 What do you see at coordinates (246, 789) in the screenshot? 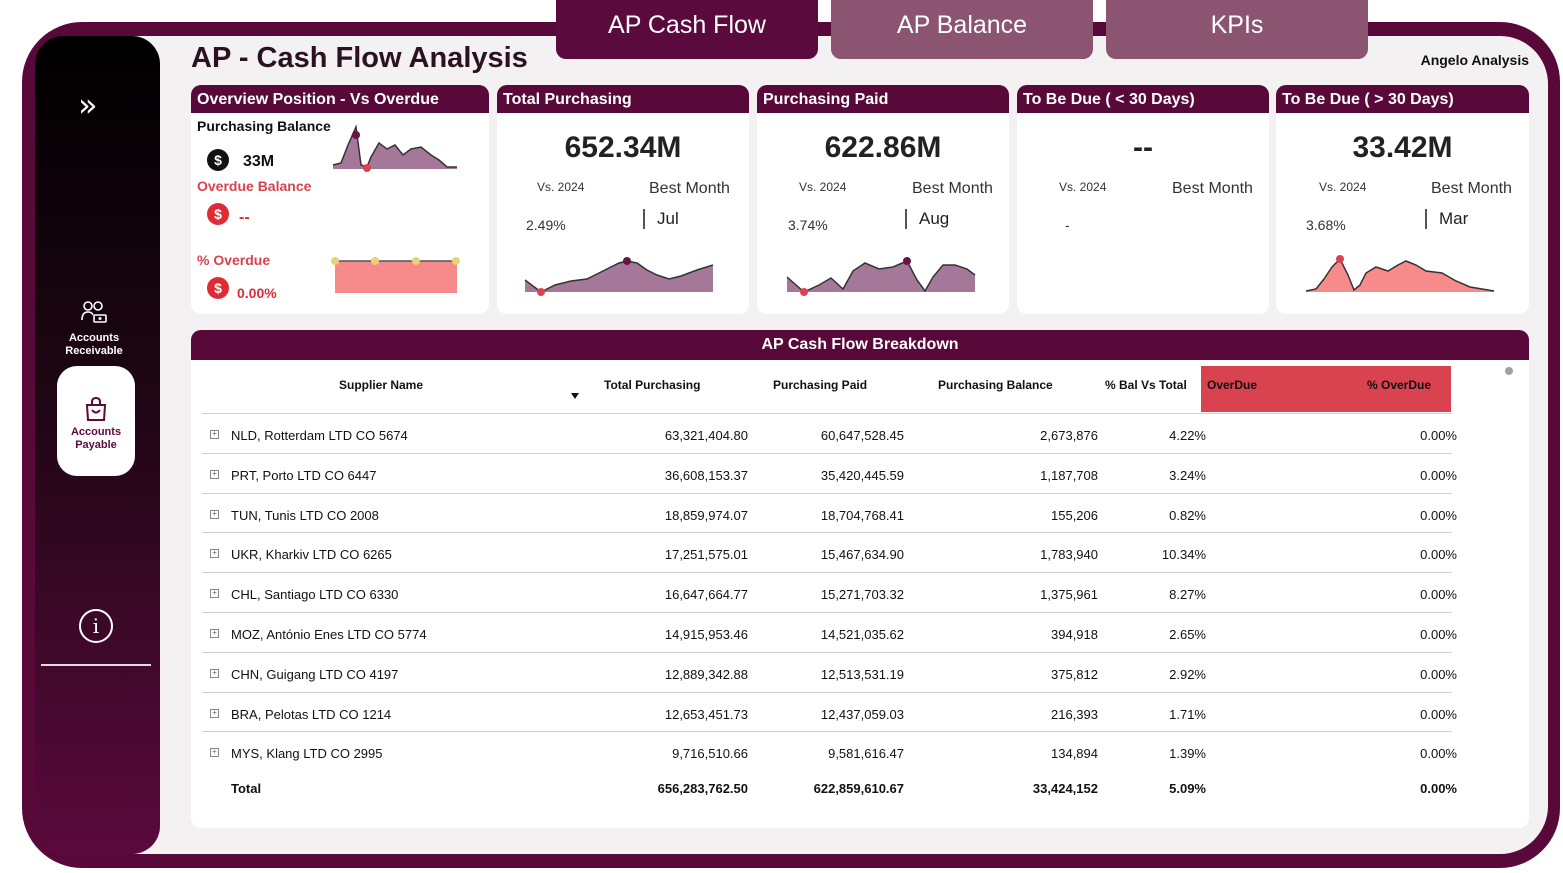
I see `total-label: Total` at bounding box center [246, 789].